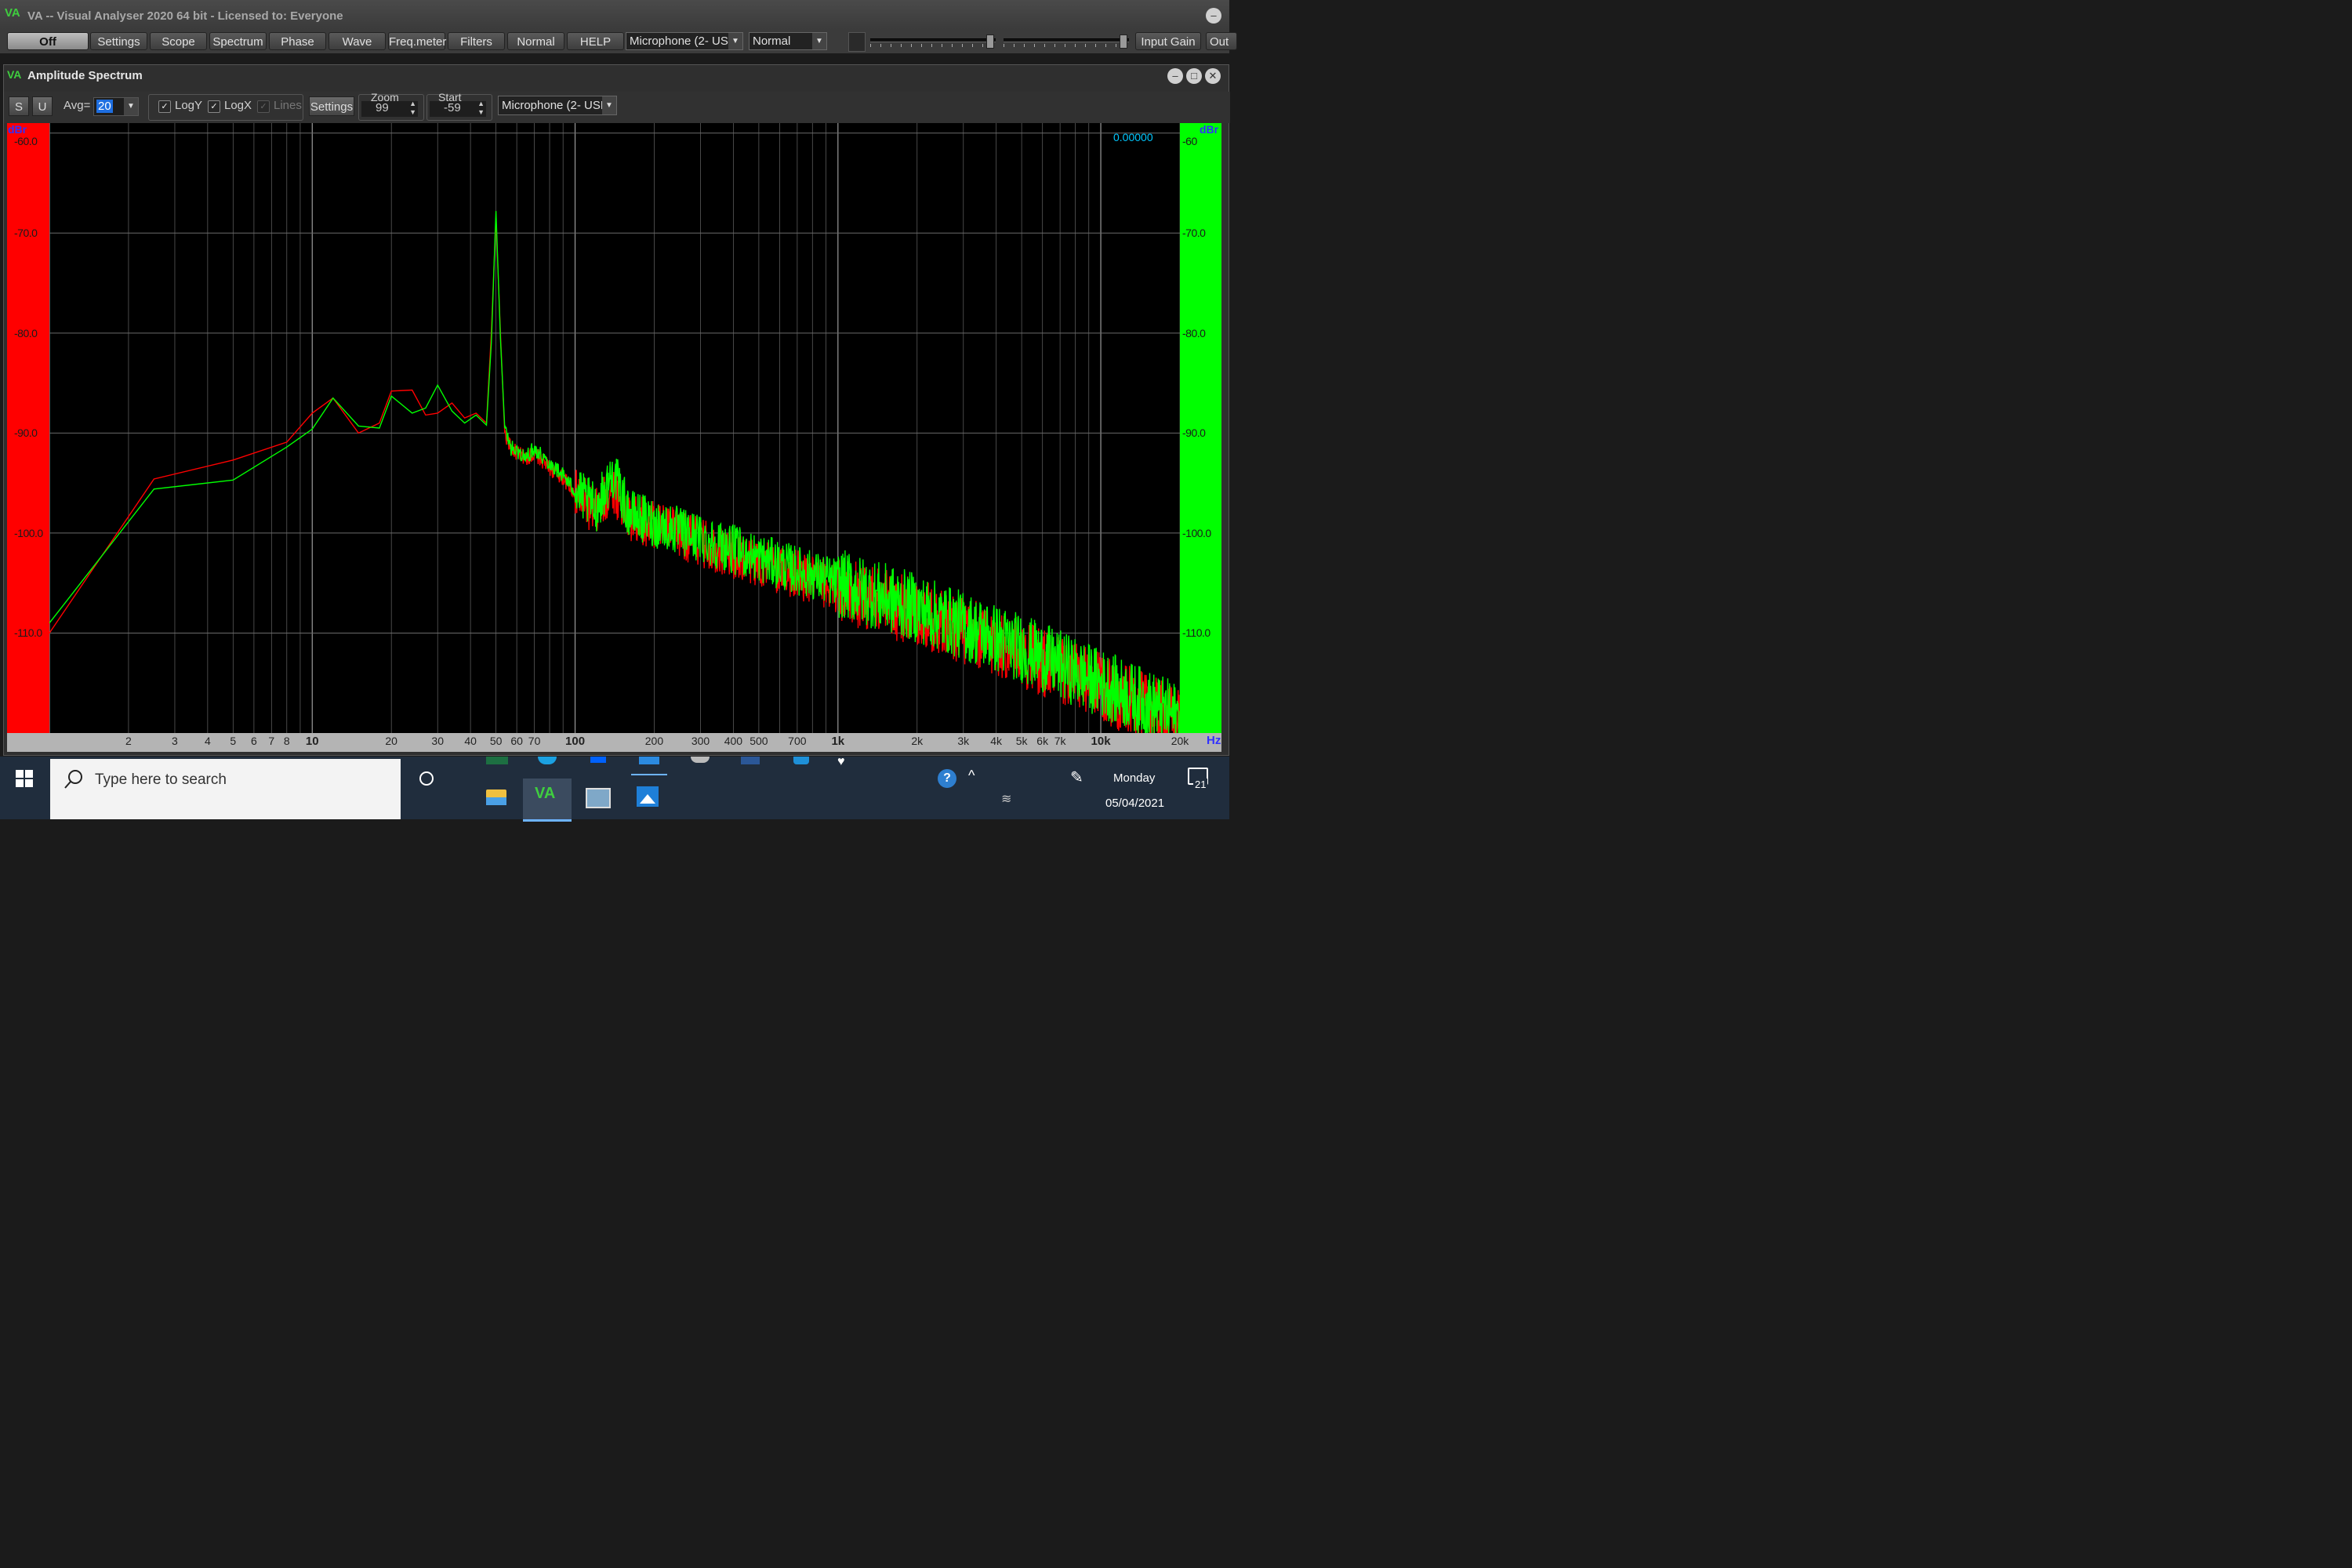 Image resolution: width=2352 pixels, height=1568 pixels. Describe the element at coordinates (214, 107) in the screenshot. I see `logx-checkbox: ✓` at that location.